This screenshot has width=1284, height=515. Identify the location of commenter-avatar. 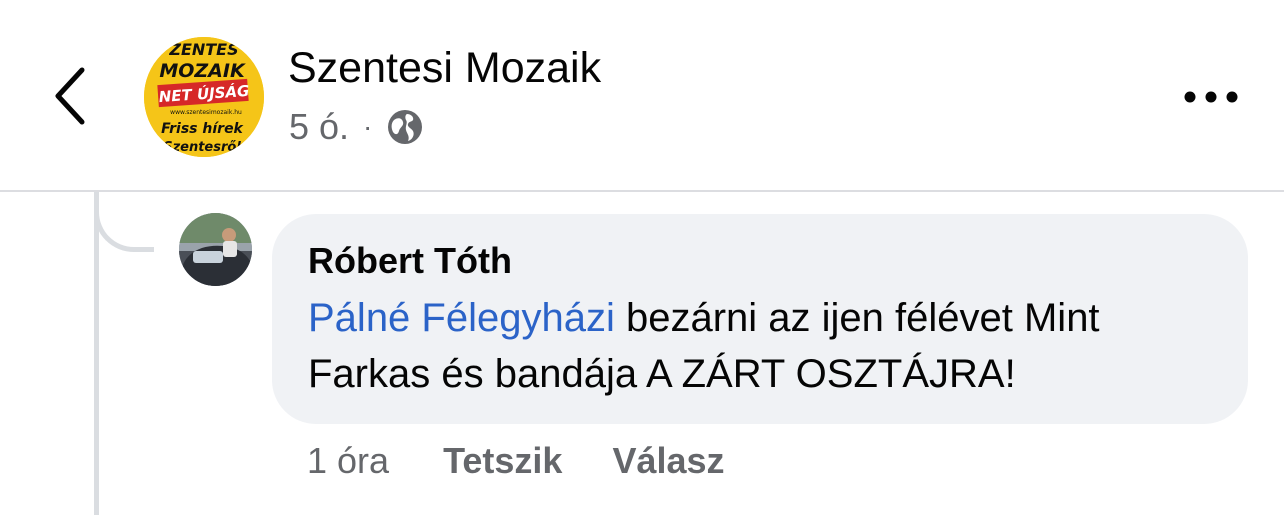
(215, 249).